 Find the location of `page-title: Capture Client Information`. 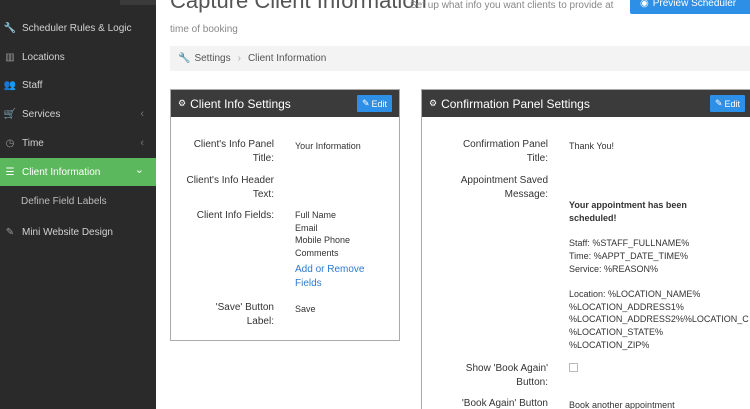

page-title: Capture Client Information is located at coordinates (298, 6).